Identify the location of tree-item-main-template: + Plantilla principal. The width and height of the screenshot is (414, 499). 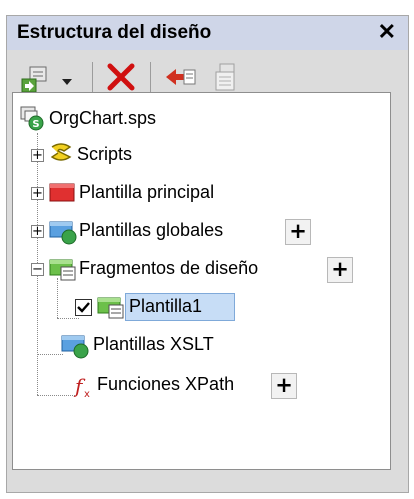
(196, 194).